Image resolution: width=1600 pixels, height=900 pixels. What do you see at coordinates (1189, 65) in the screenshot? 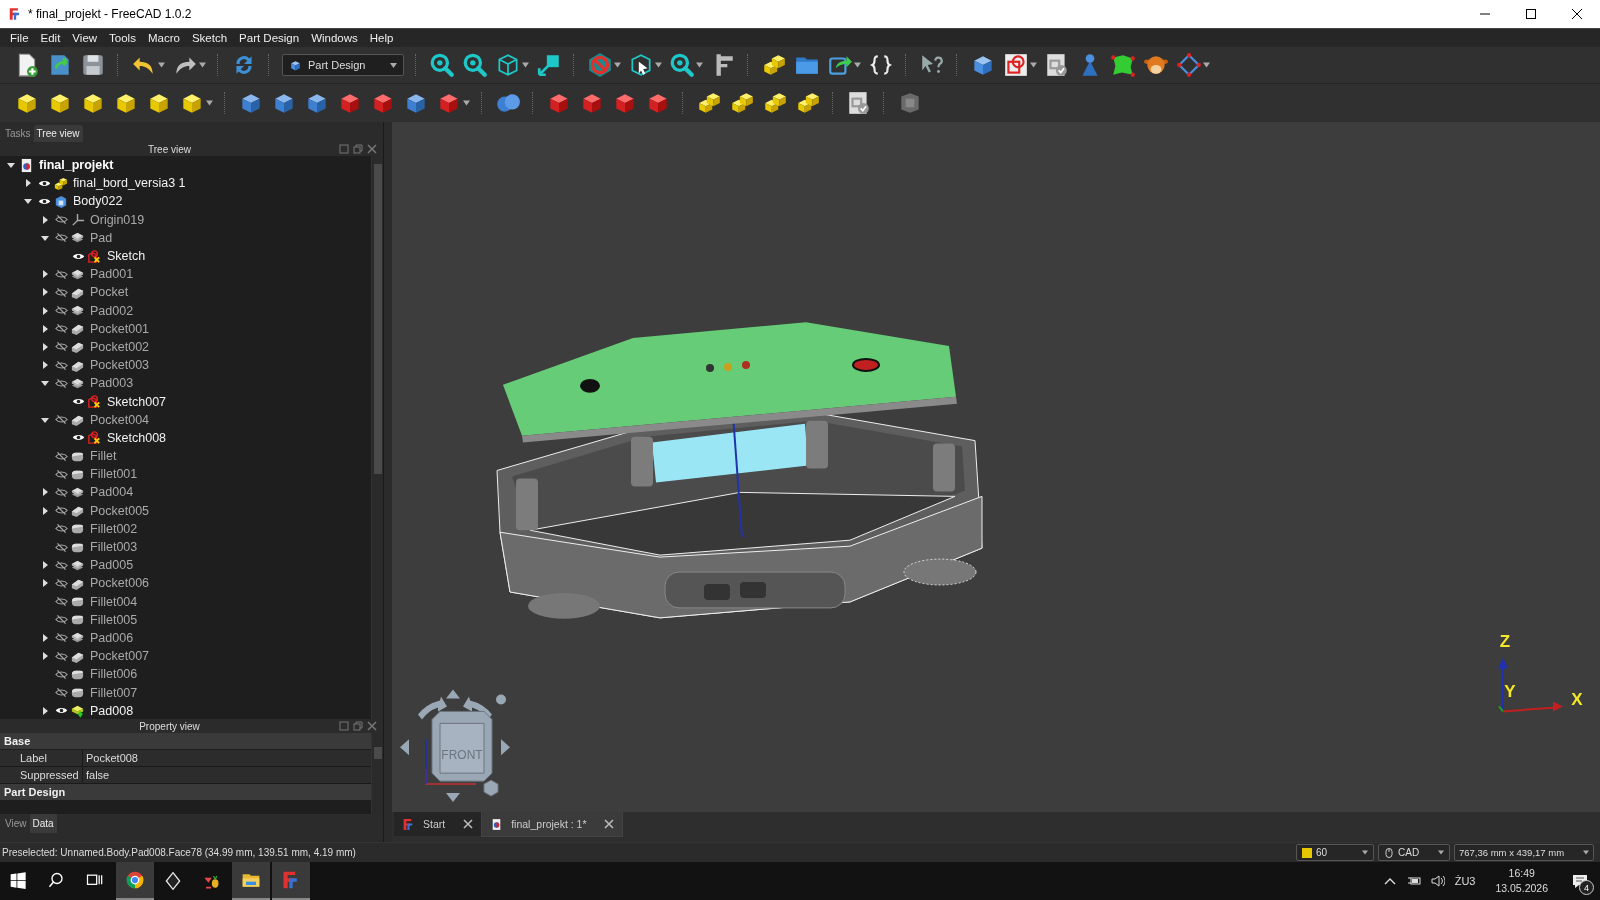
I see `diamond-icon` at bounding box center [1189, 65].